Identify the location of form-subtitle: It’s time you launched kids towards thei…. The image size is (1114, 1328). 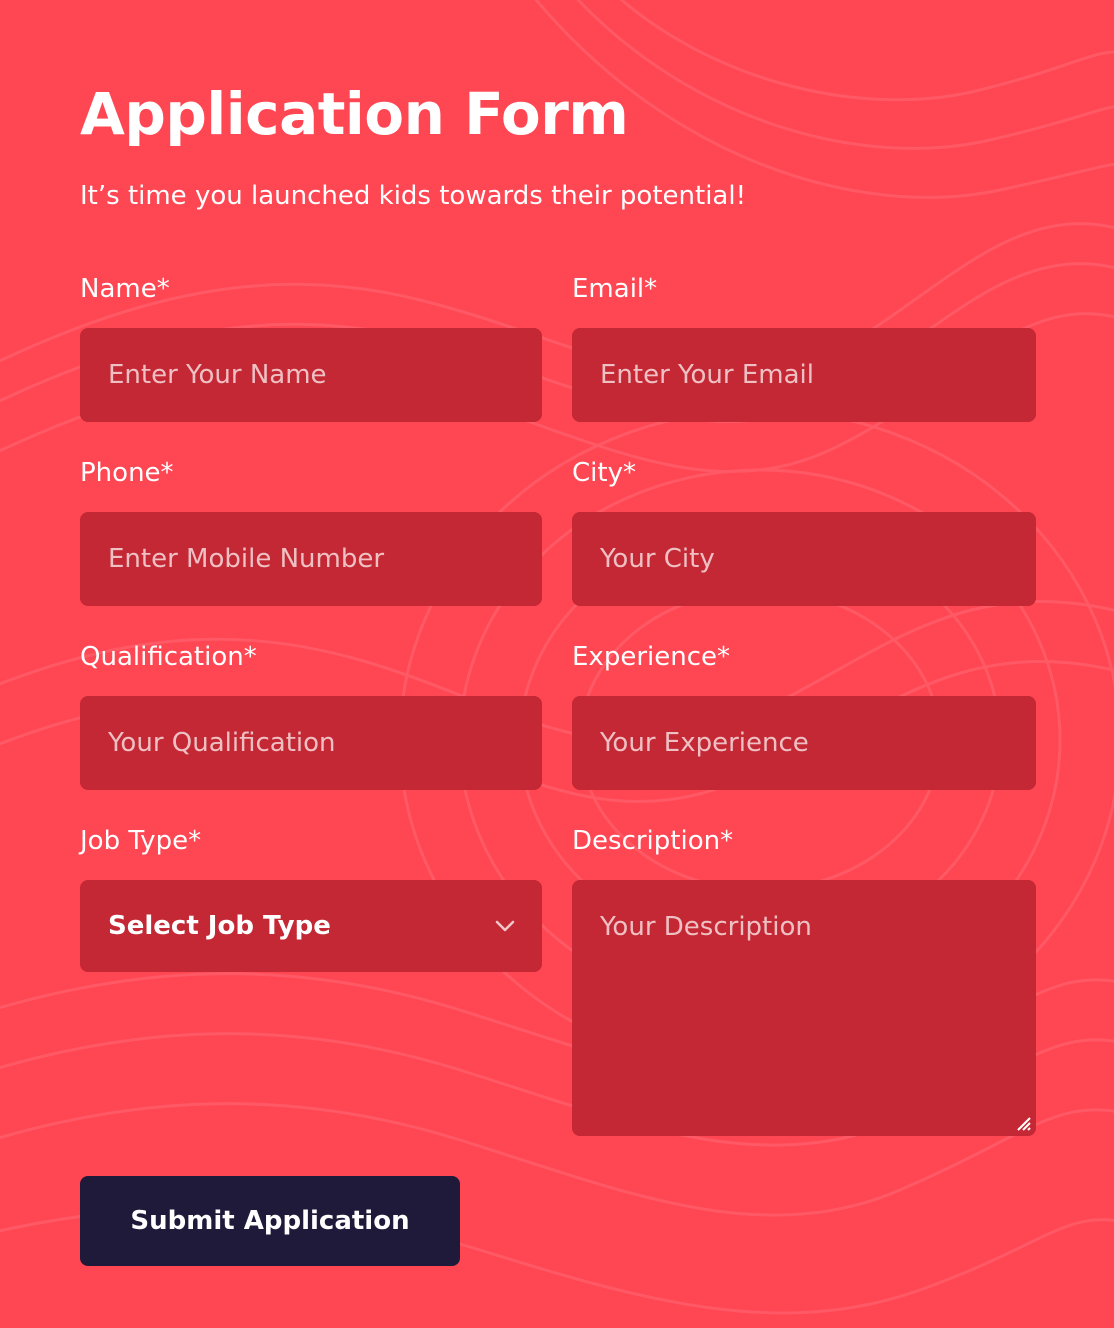
(413, 196).